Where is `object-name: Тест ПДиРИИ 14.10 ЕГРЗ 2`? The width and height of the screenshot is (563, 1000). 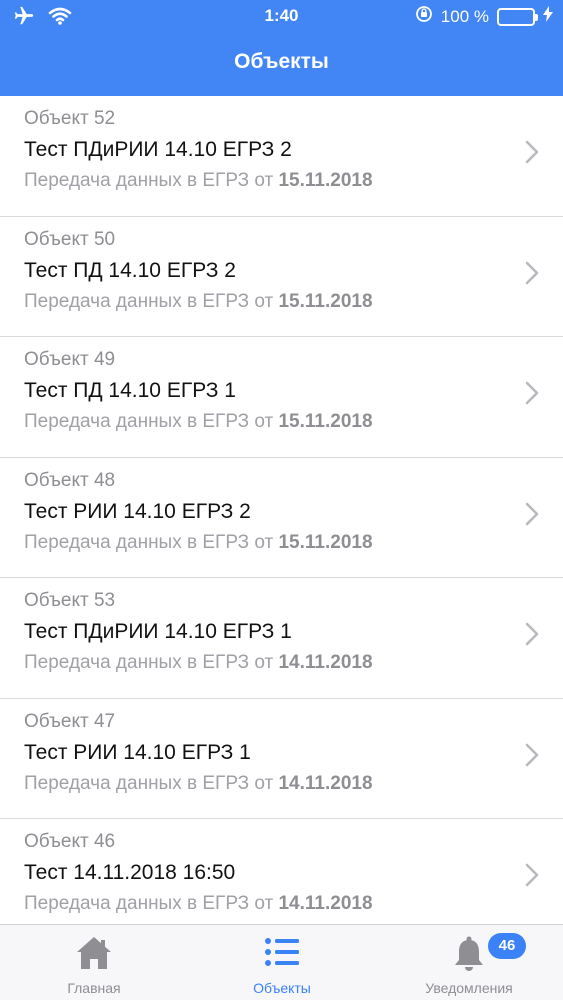
object-name: Тест ПДиРИИ 14.10 ЕГРЗ 2 is located at coordinates (158, 149).